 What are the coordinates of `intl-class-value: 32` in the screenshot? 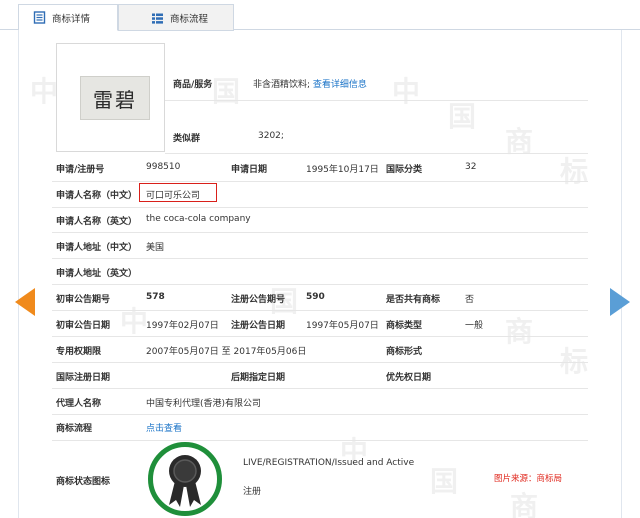 It's located at (471, 167).